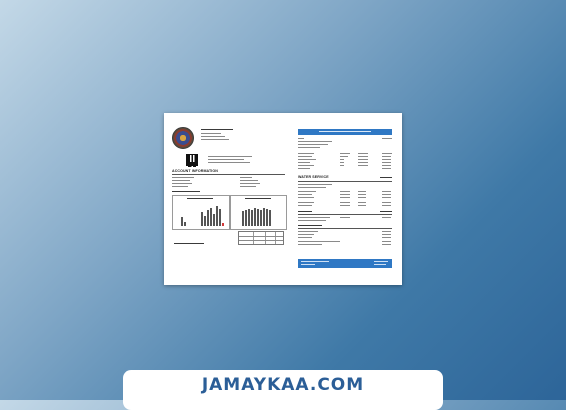 Image resolution: width=566 pixels, height=410 pixels. I want to click on usage-summary-table, so click(261, 238).